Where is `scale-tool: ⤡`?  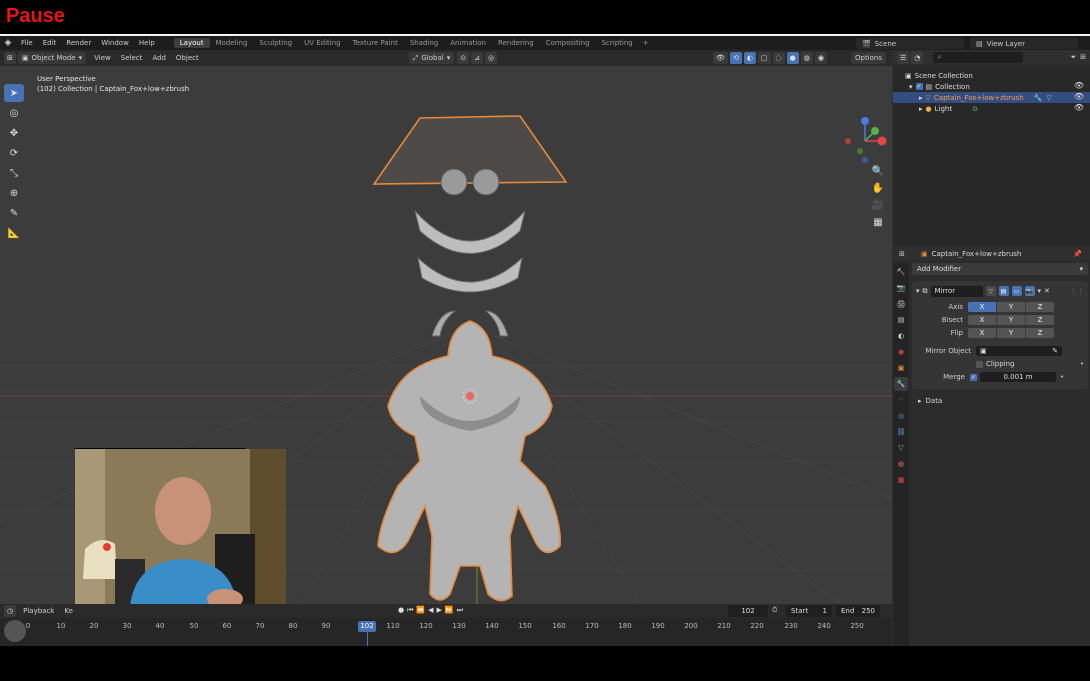
scale-tool: ⤡ is located at coordinates (14, 173).